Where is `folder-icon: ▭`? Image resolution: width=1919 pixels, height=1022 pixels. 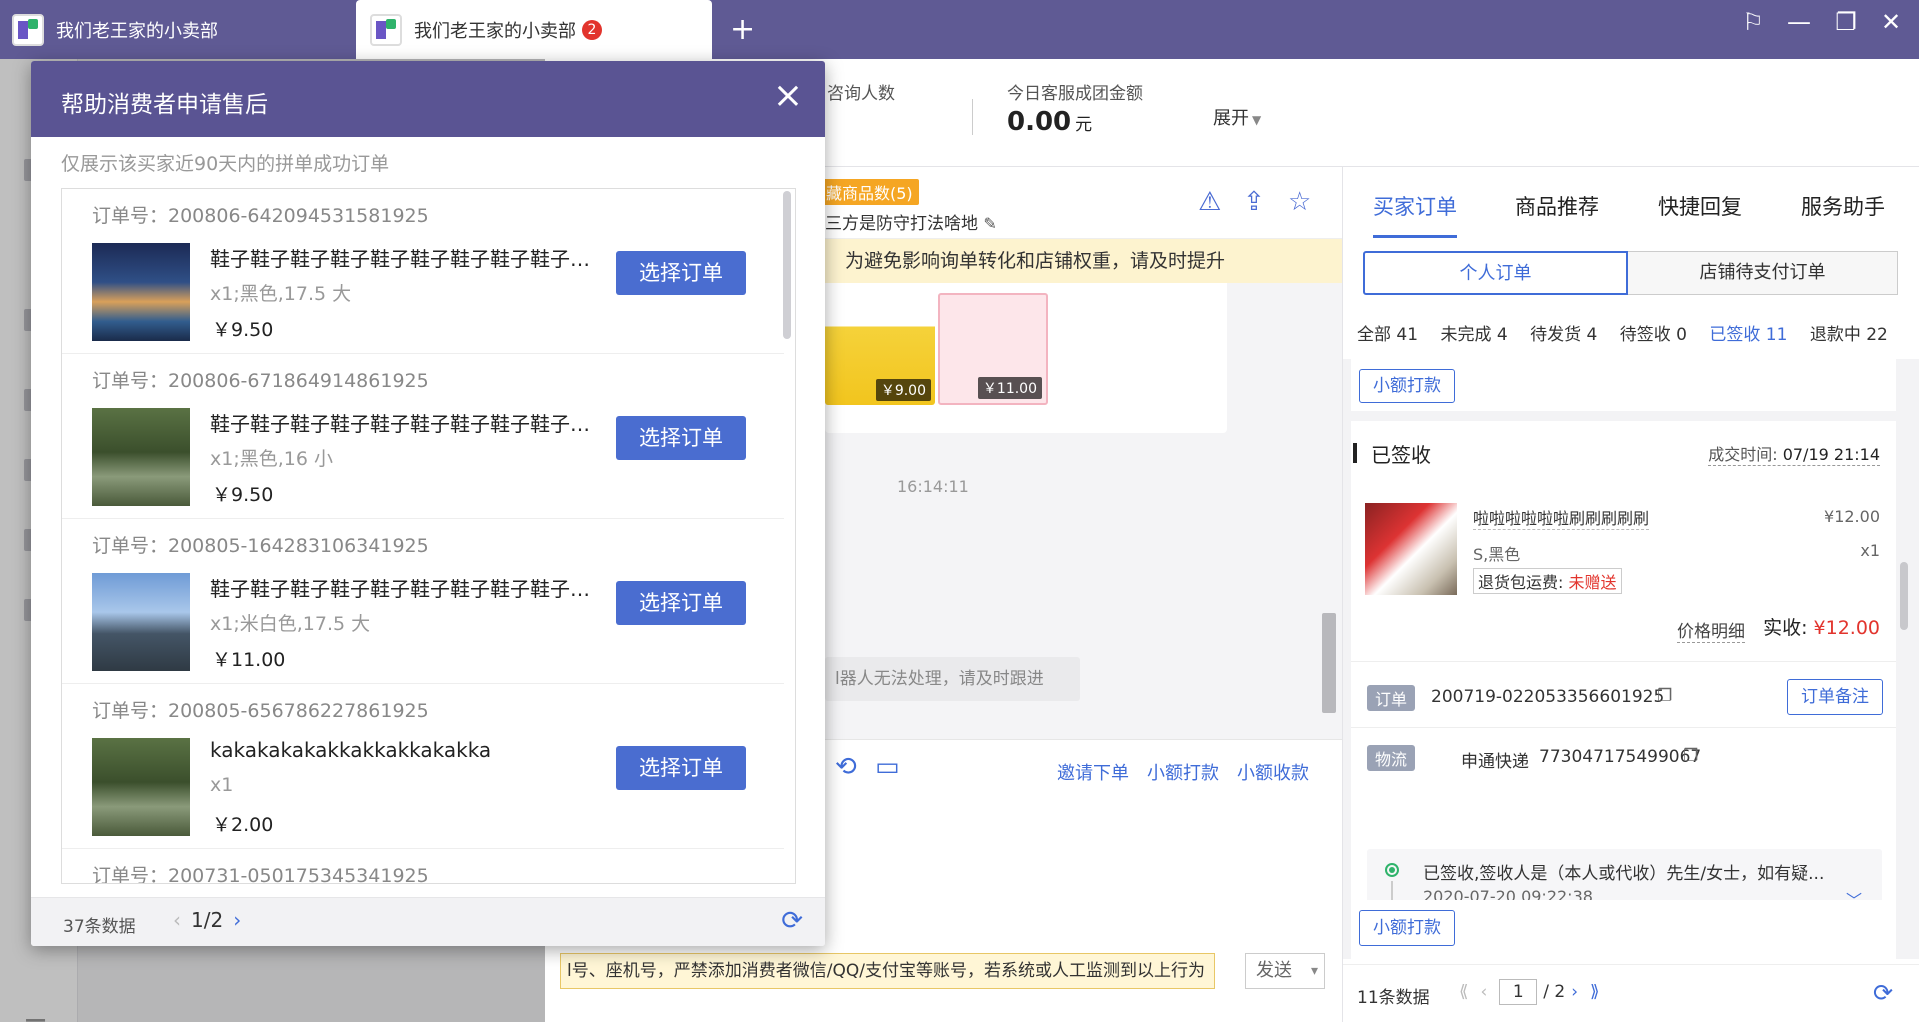
folder-icon: ▭ is located at coordinates (887, 767).